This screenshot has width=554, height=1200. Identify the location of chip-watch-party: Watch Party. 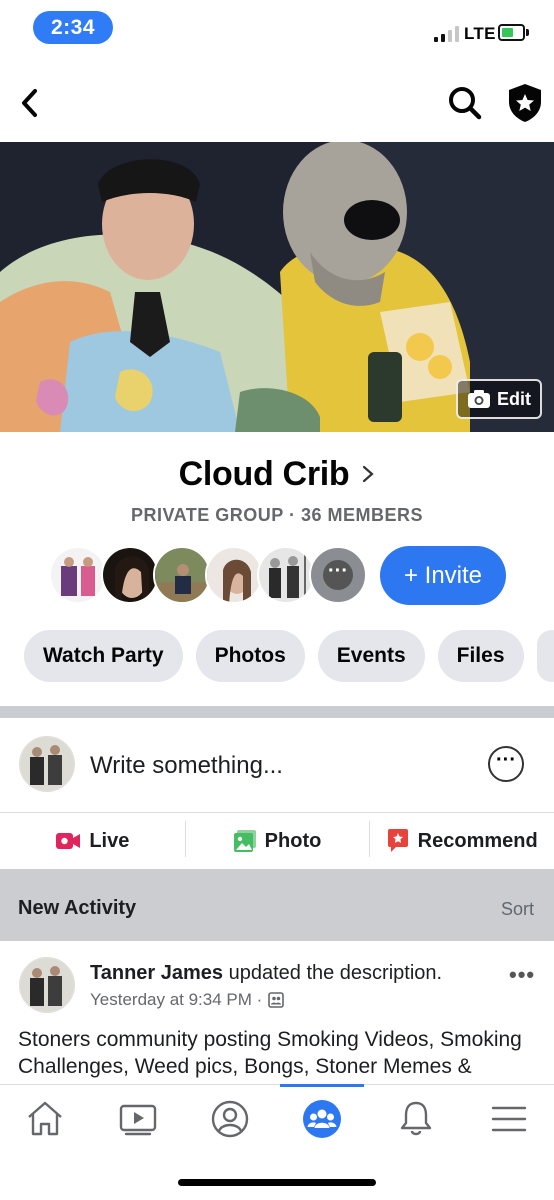
(103, 656).